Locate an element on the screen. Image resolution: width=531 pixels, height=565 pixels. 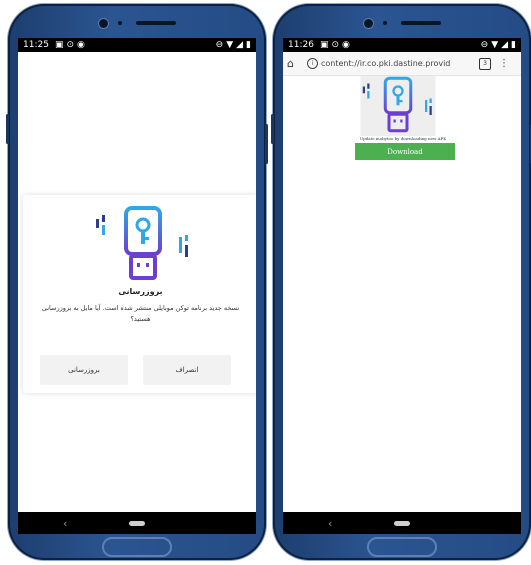
status-bar: 11:25 ▣ ⊙ ◉ ⊖ ▼ ◢ ▮ is located at coordinates (137, 45).